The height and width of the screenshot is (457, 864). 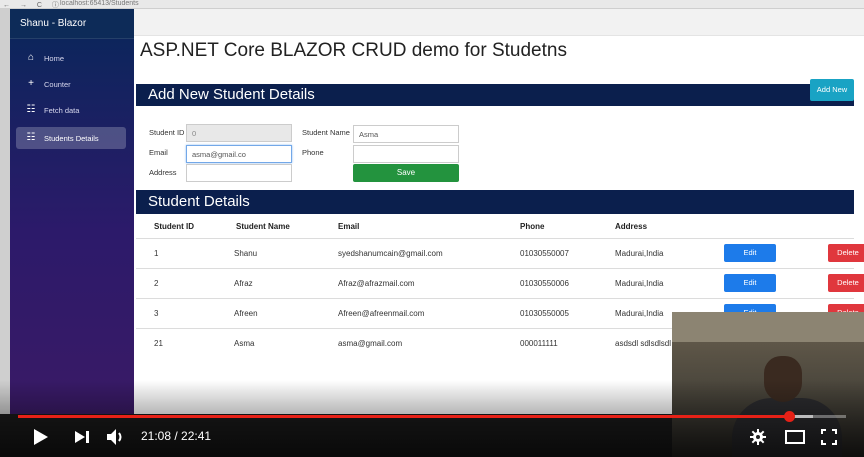 I want to click on sidebar-item-fetch-data: ☷ Fetch data, so click(x=71, y=110).